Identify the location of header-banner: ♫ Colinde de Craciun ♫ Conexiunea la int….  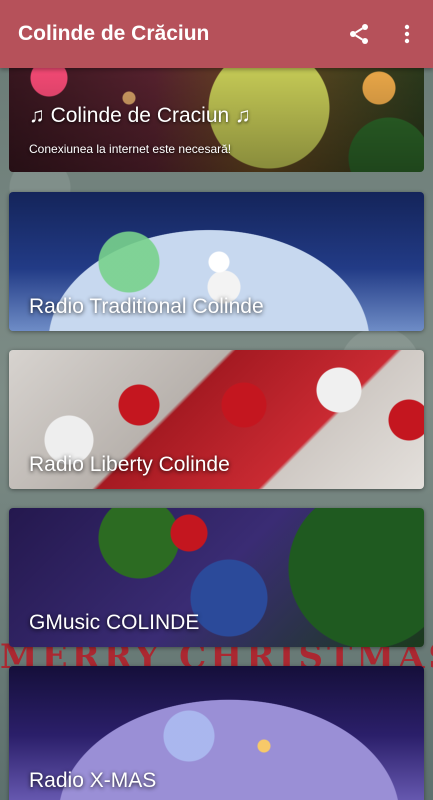
(216, 120).